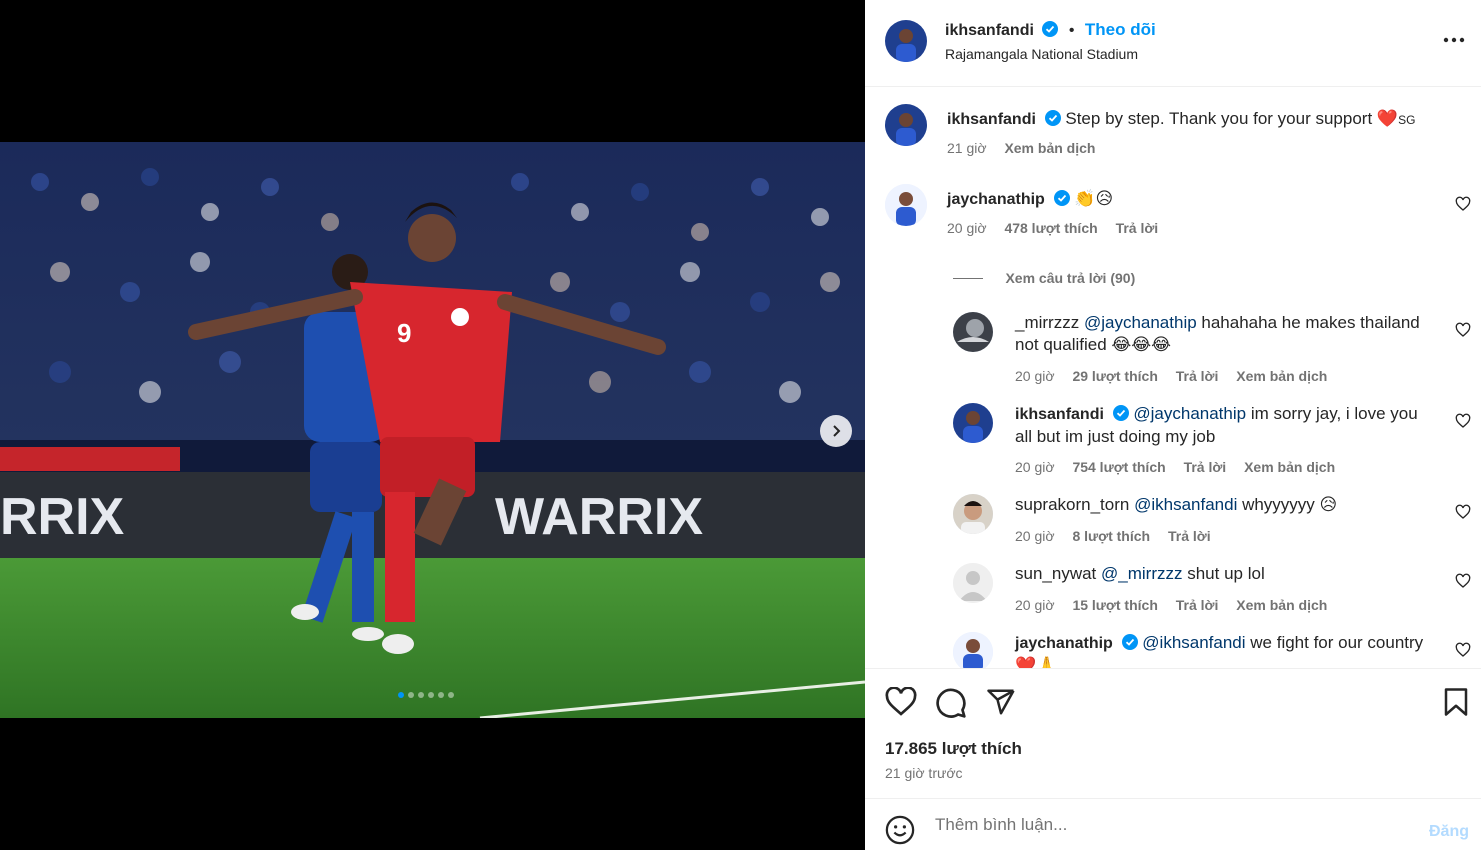  What do you see at coordinates (1120, 29) in the screenshot?
I see `follow-button: Theo dõi` at bounding box center [1120, 29].